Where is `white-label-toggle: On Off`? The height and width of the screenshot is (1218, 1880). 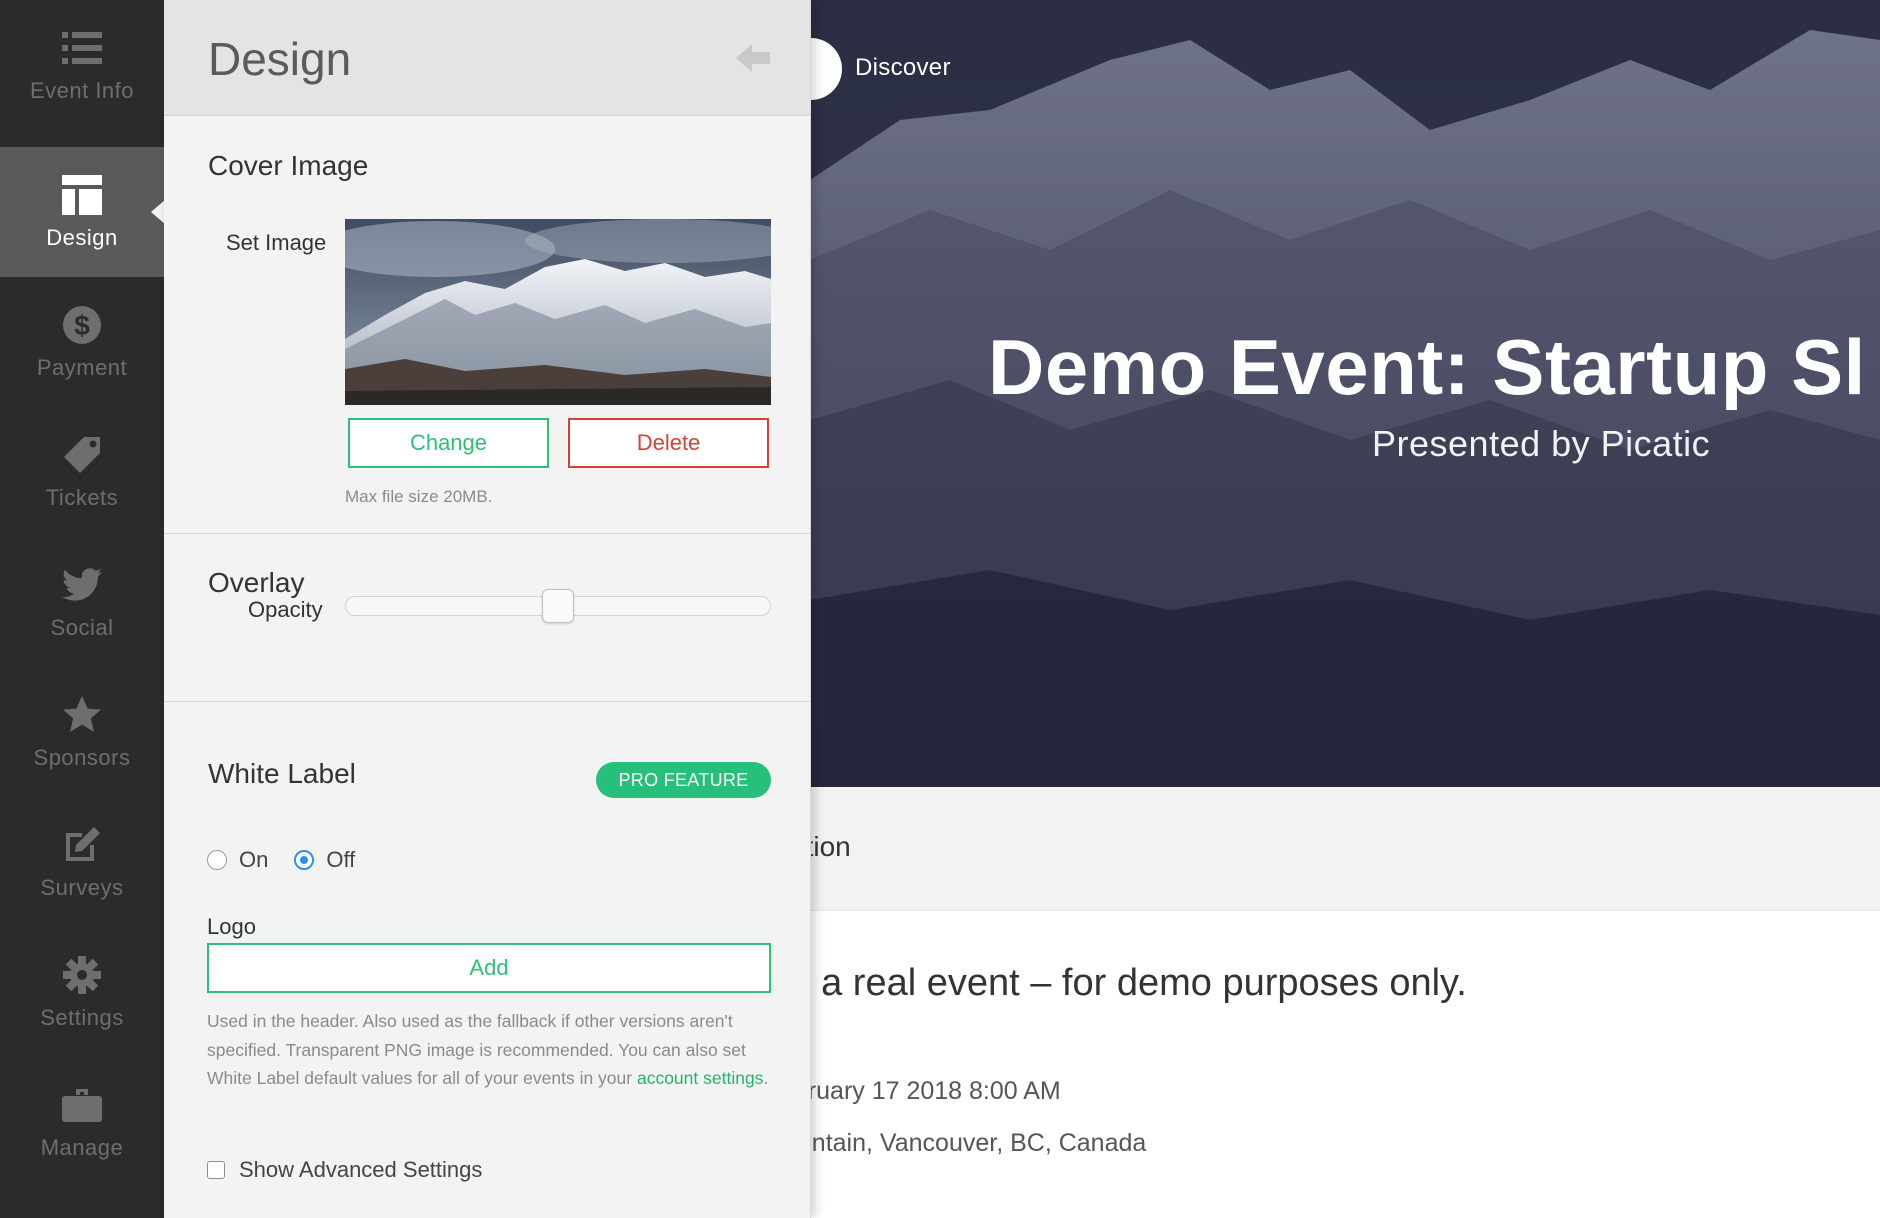 white-label-toggle: On Off is located at coordinates (294, 860).